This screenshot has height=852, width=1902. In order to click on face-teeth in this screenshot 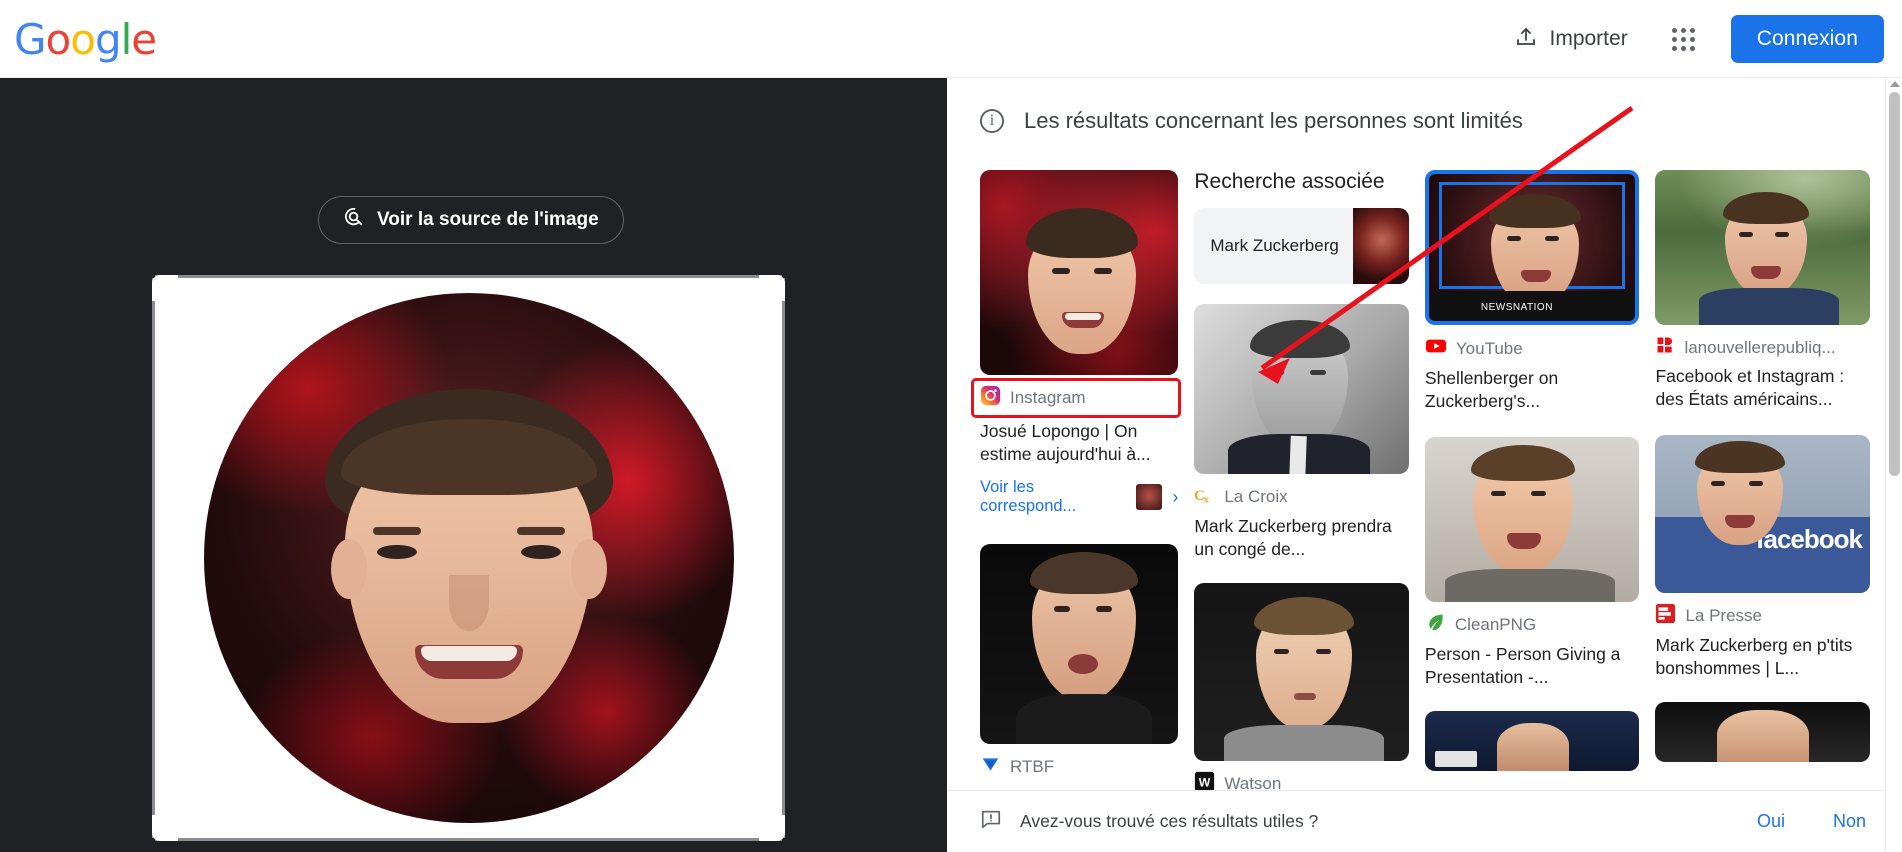, I will do `click(468, 653)`.